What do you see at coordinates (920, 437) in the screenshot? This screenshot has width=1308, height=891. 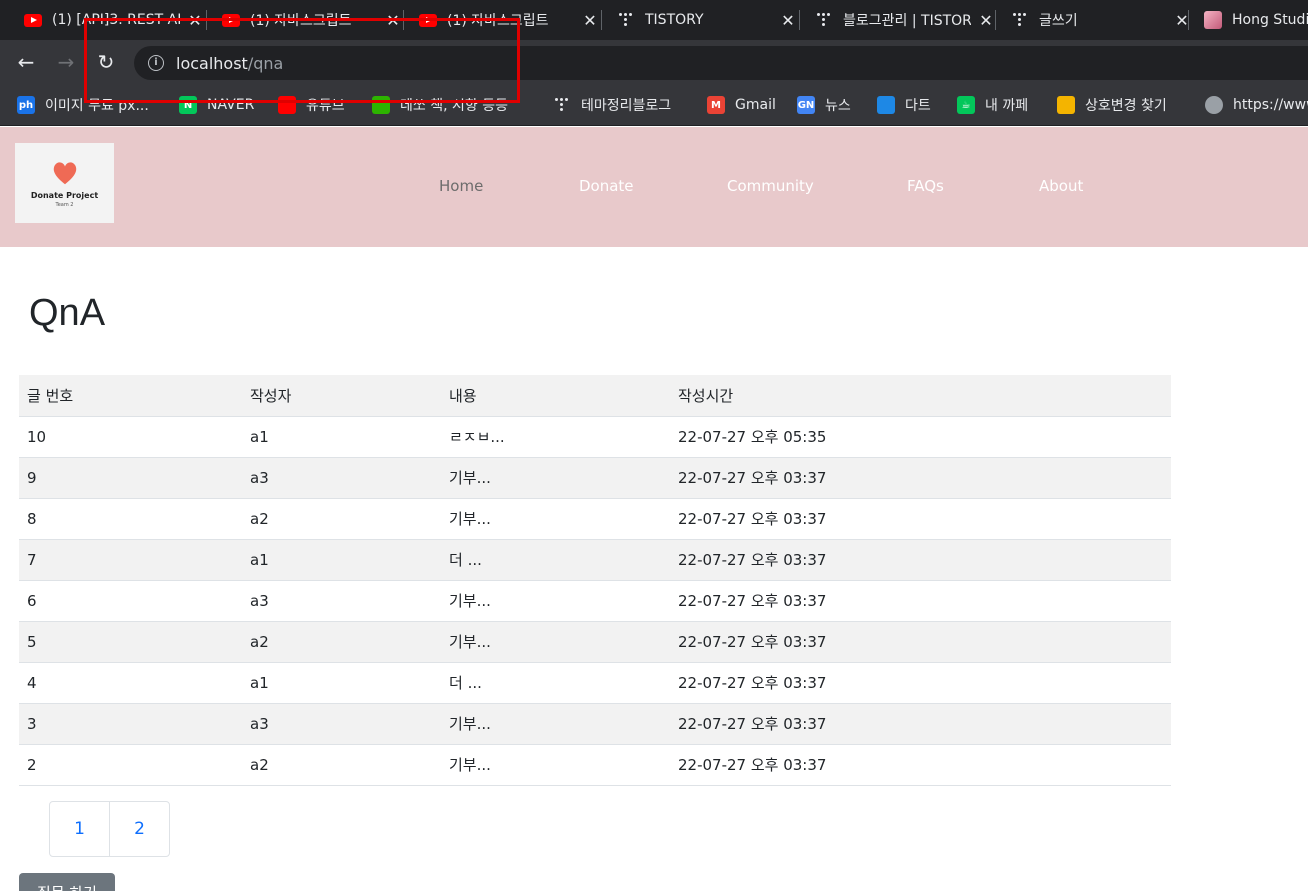 I see `cell-time: 22-07-27 오후 05:35` at bounding box center [920, 437].